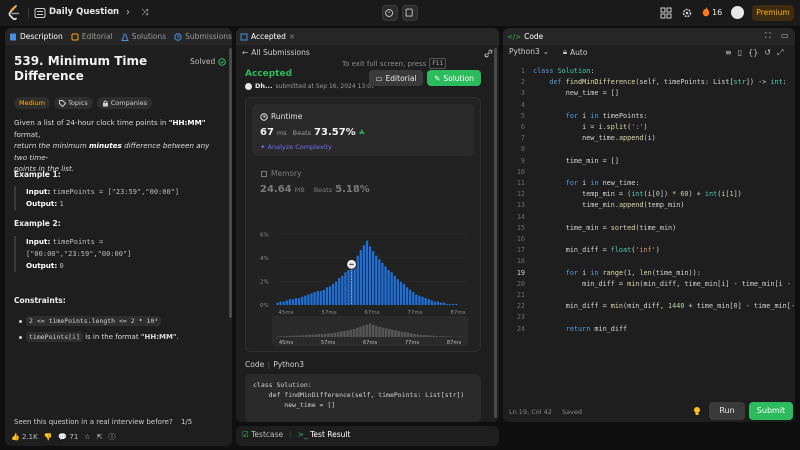 This screenshot has height=450, width=800. What do you see at coordinates (605, 228) in the screenshot?
I see `code-line: time_min = sorted(time_min)` at bounding box center [605, 228].